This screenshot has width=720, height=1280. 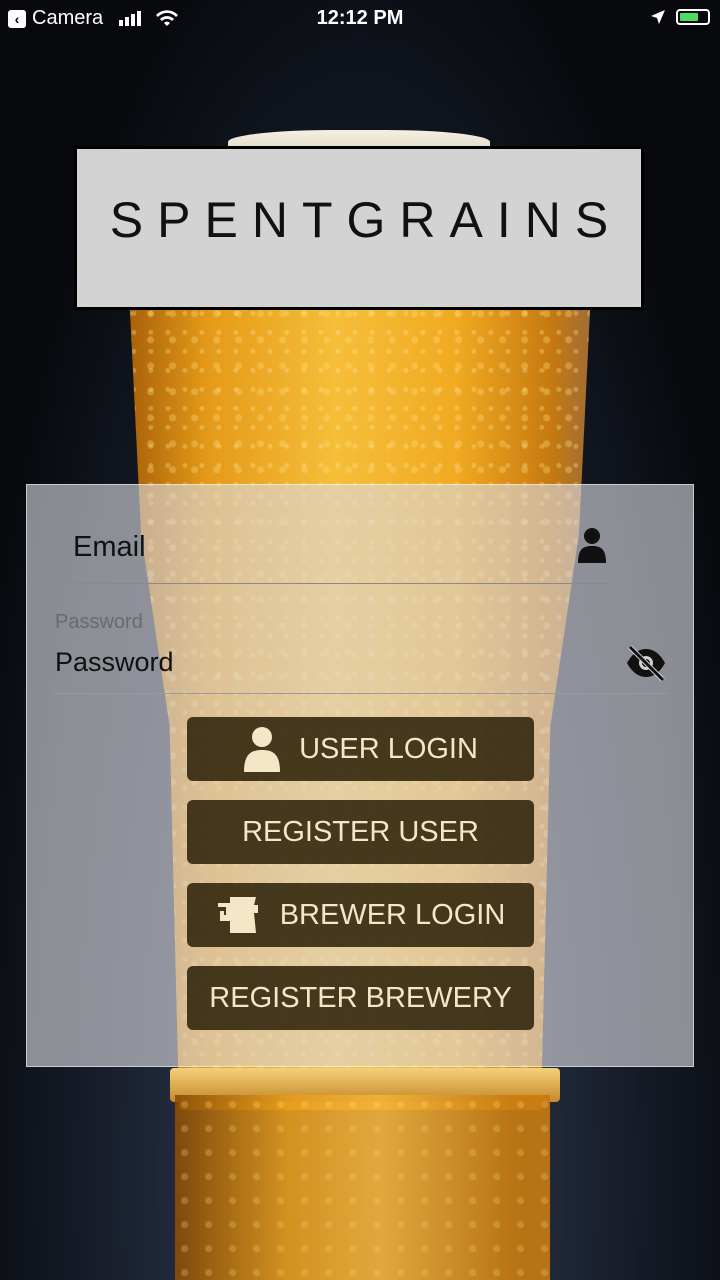 I want to click on password-float-label: Password, so click(x=99, y=622).